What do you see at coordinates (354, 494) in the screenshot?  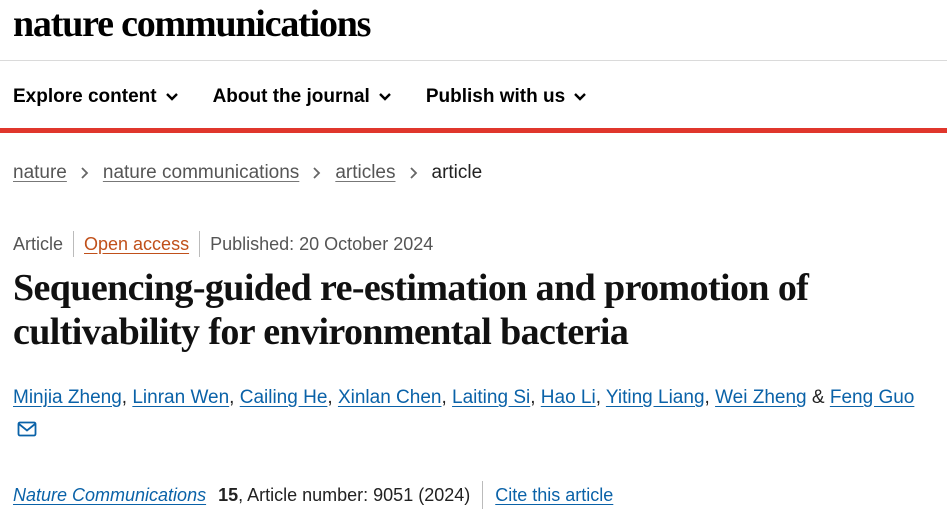 I see `article-number: , Article number: 9051 (2024)` at bounding box center [354, 494].